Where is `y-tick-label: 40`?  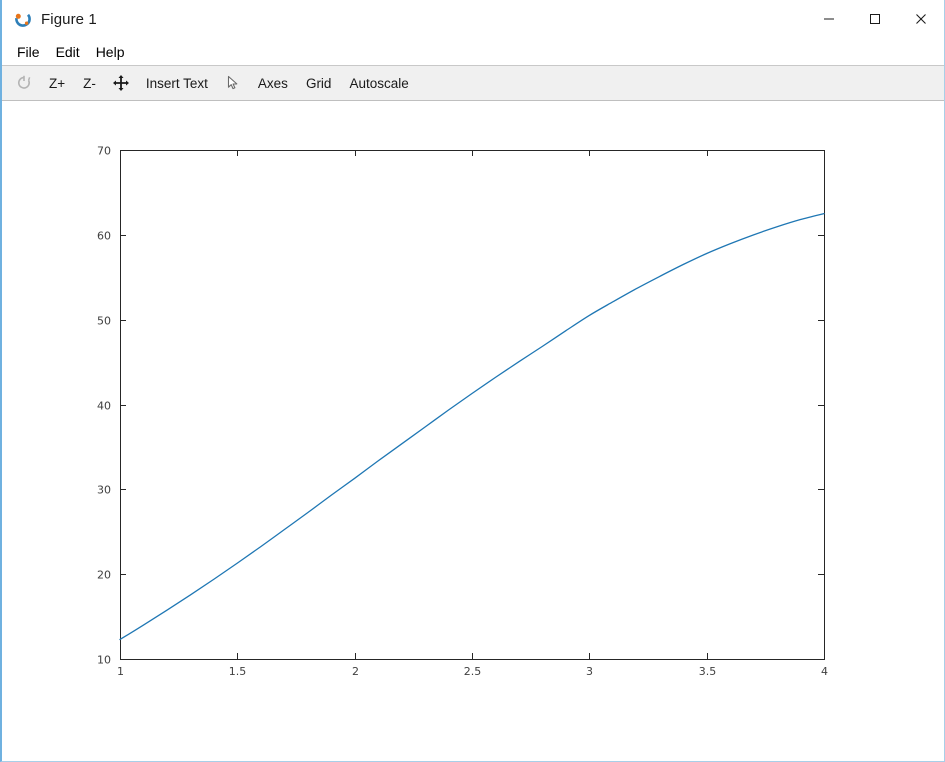
y-tick-label: 40 is located at coordinates (104, 406).